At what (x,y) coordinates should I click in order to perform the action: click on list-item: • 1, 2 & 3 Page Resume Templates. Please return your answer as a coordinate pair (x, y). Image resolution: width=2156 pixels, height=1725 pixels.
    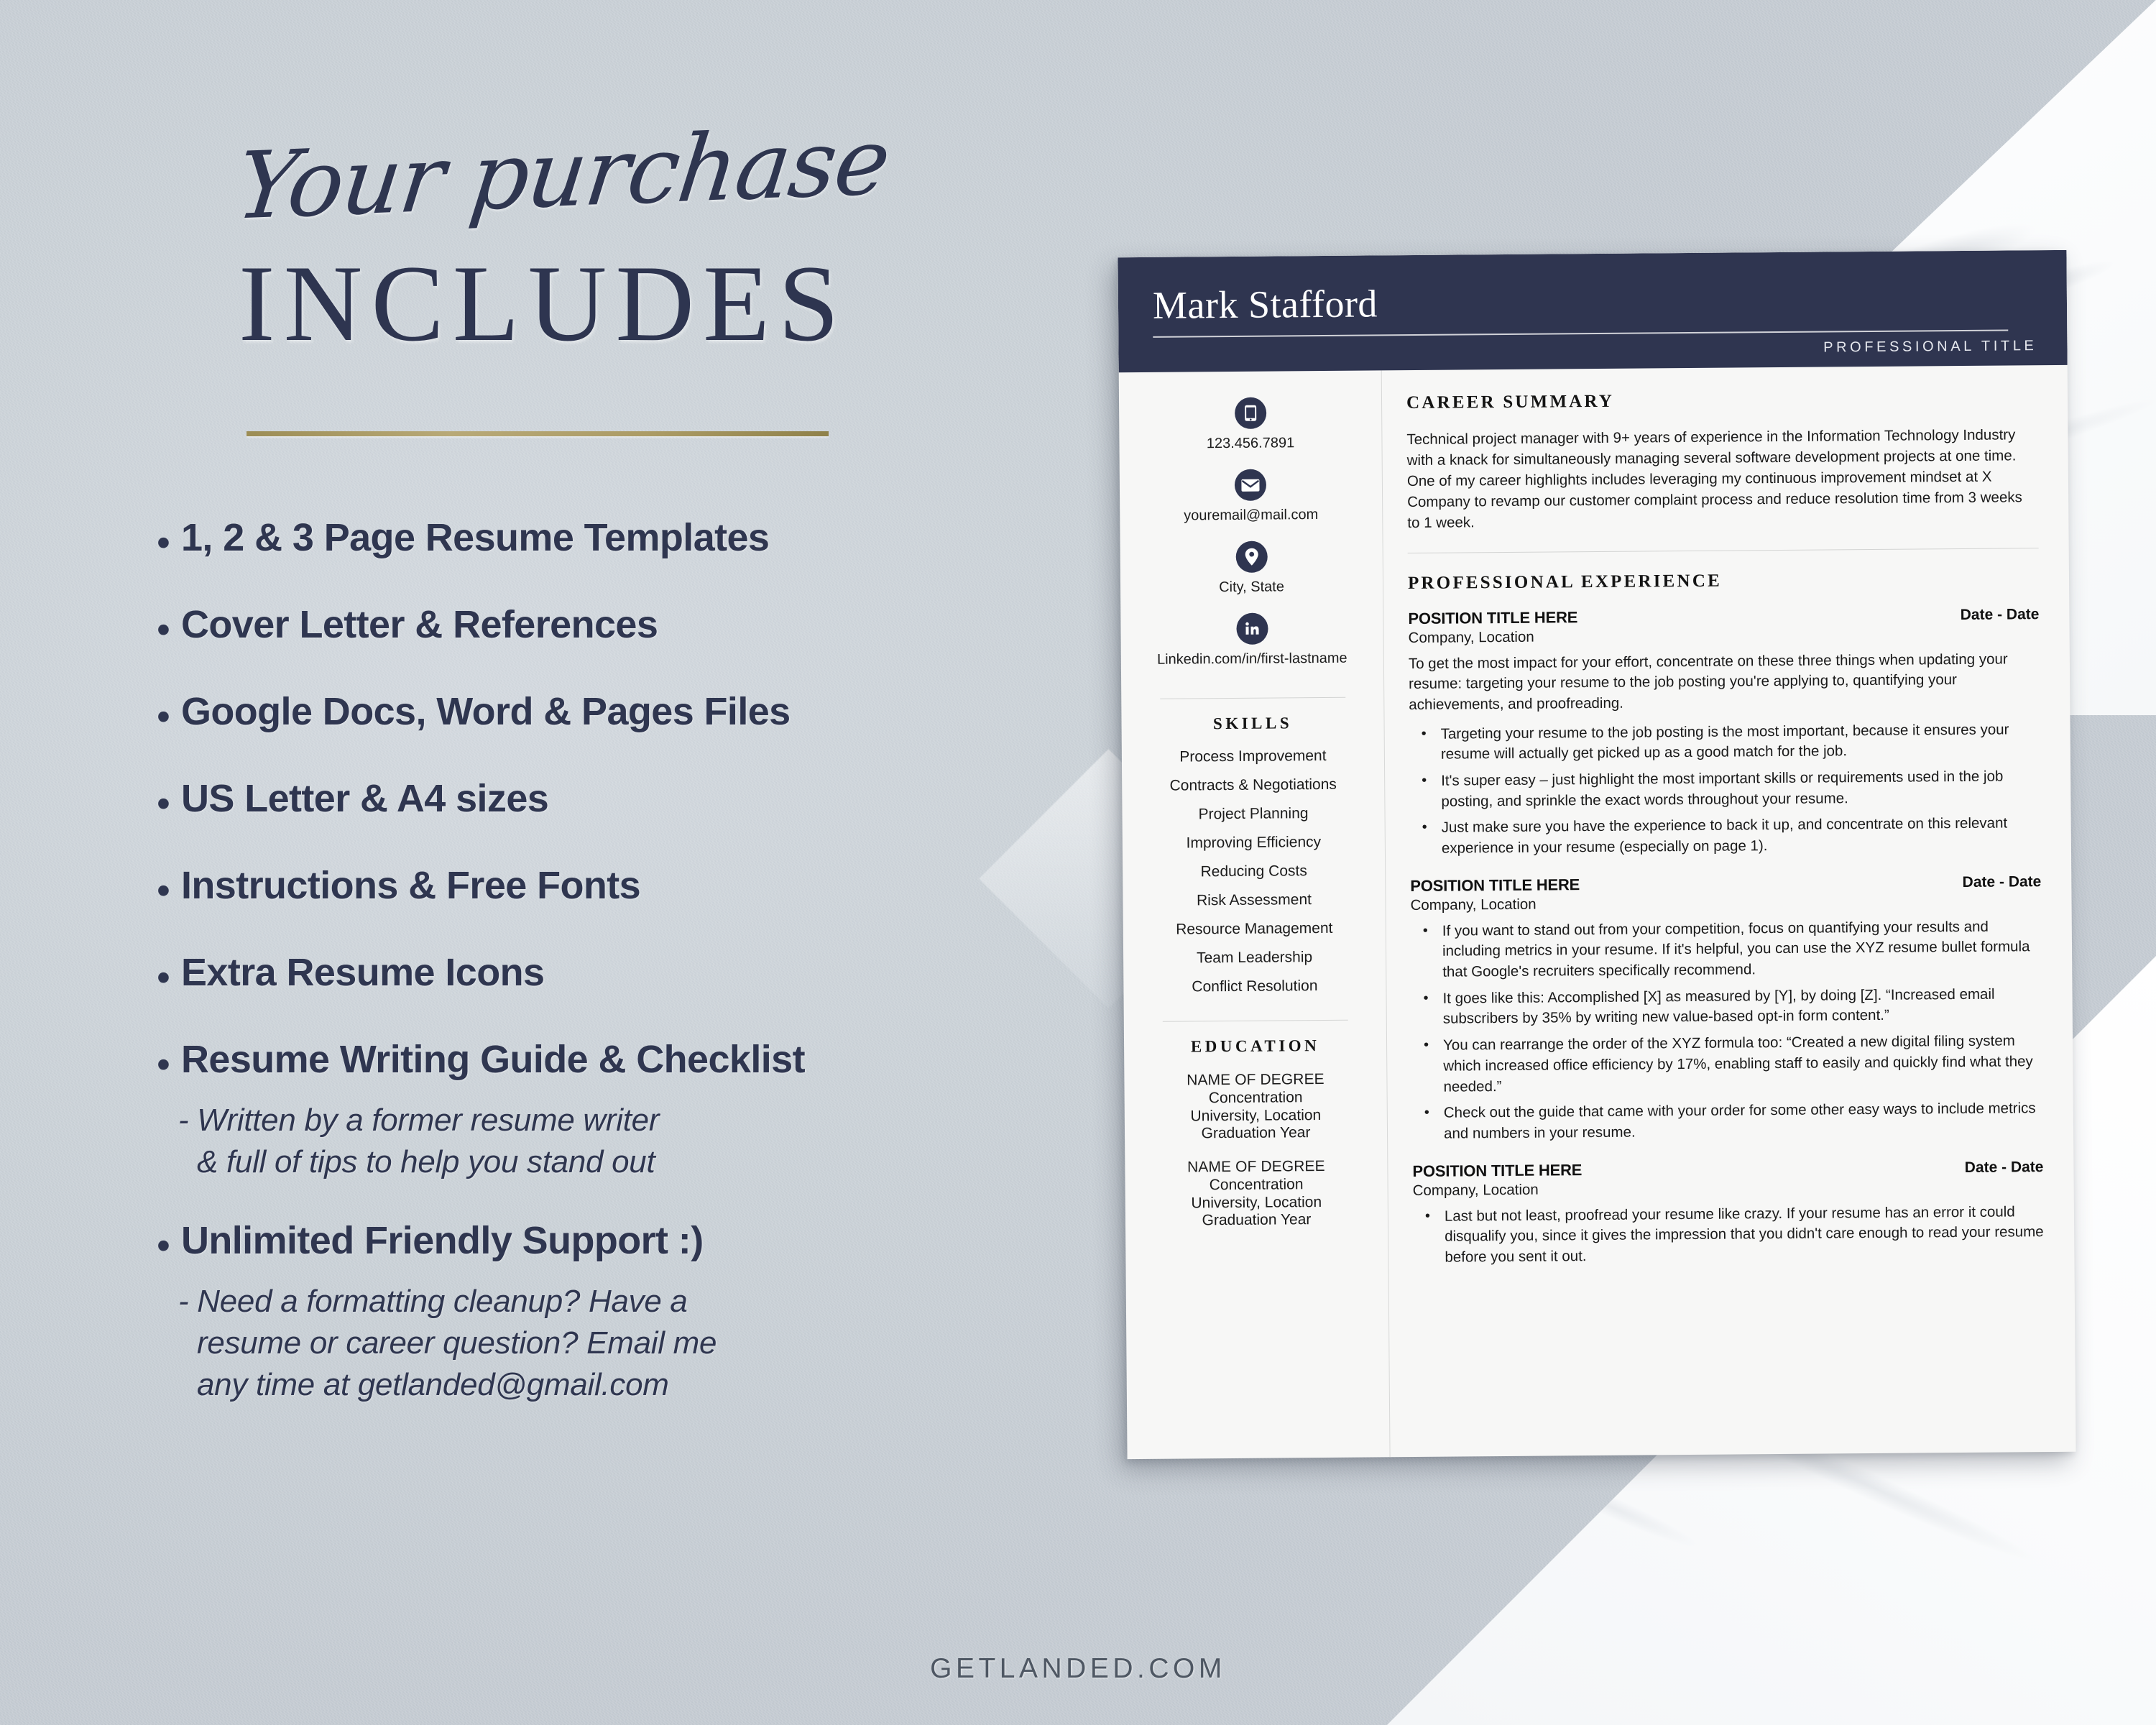
    Looking at the image, I should click on (610, 540).